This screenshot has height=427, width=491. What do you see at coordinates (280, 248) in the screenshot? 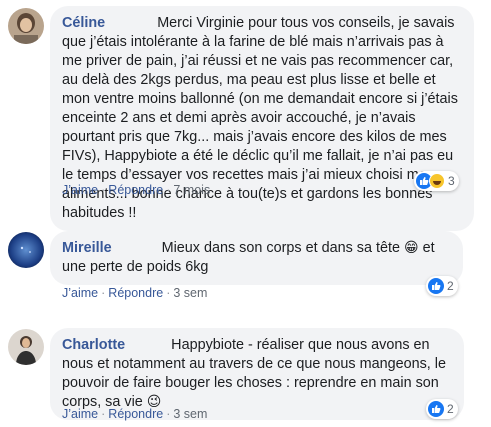
I see `comment-text: Mieux dans son corps et dans sa tête` at bounding box center [280, 248].